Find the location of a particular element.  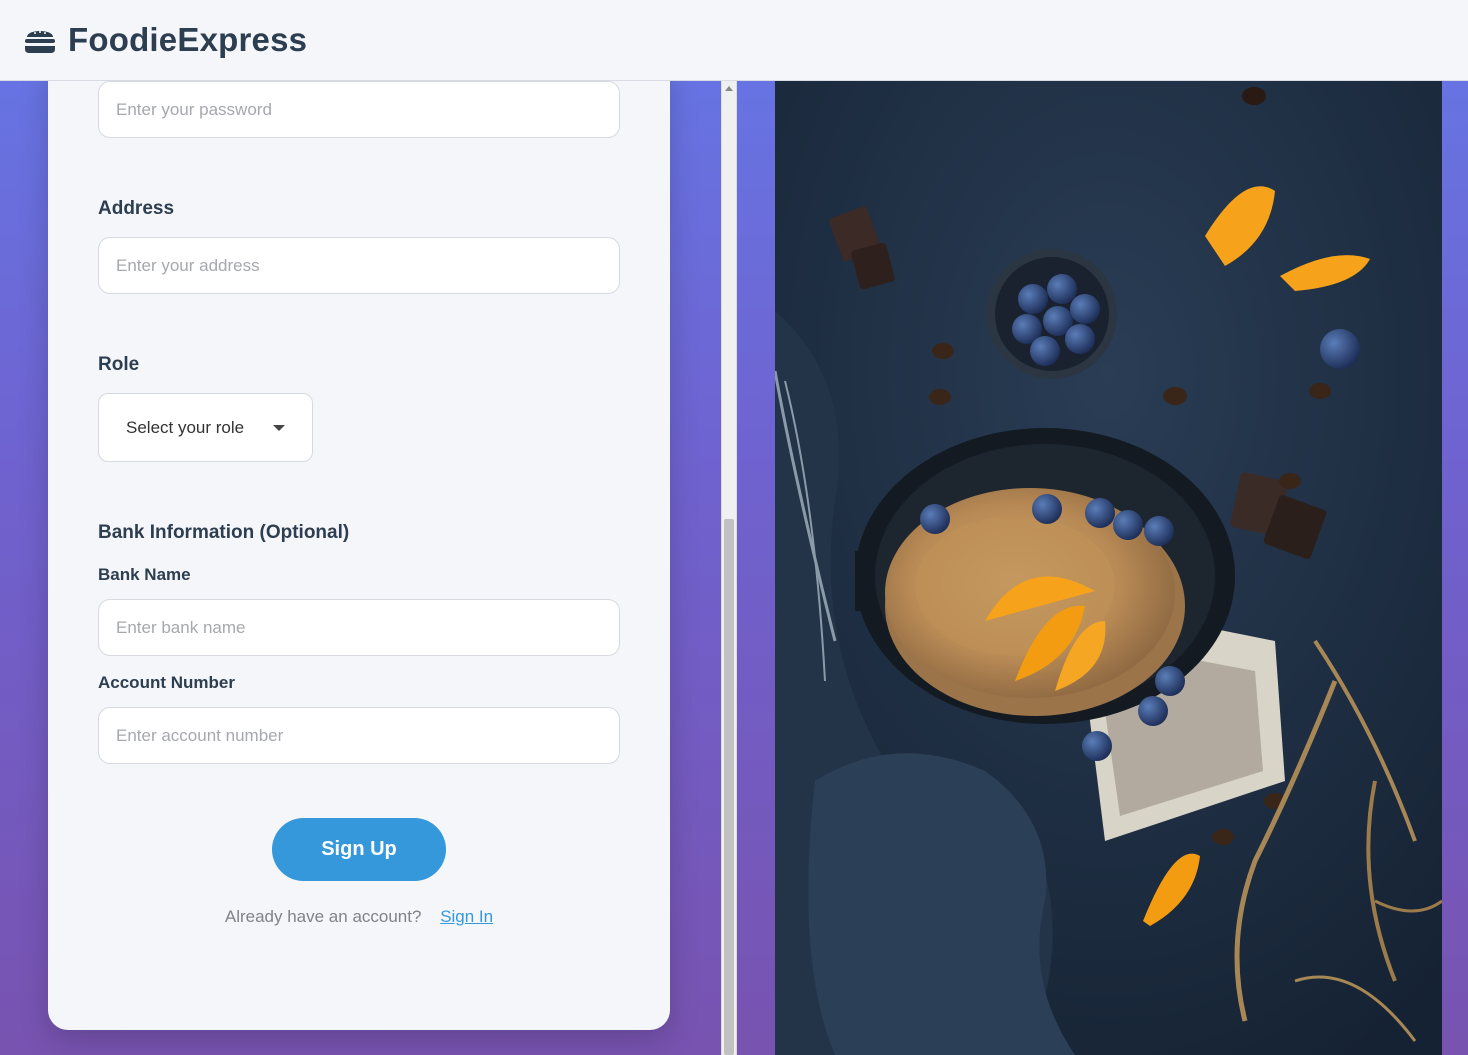

password-input is located at coordinates (359, 109).